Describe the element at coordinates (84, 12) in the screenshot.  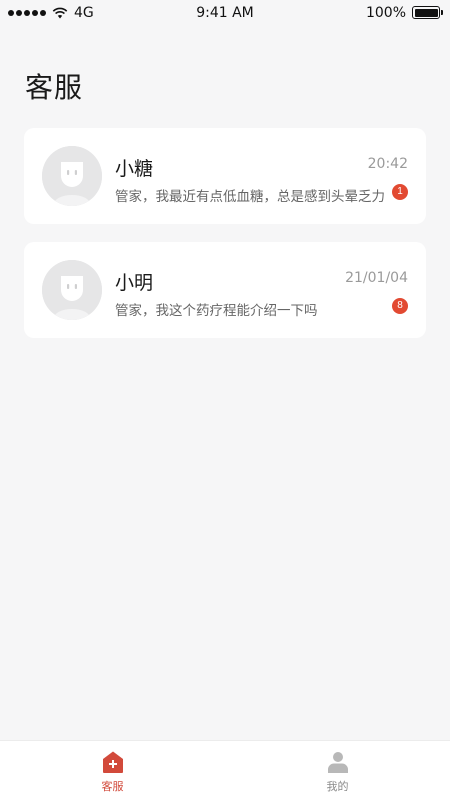
I see `carrier-label: 4G` at that location.